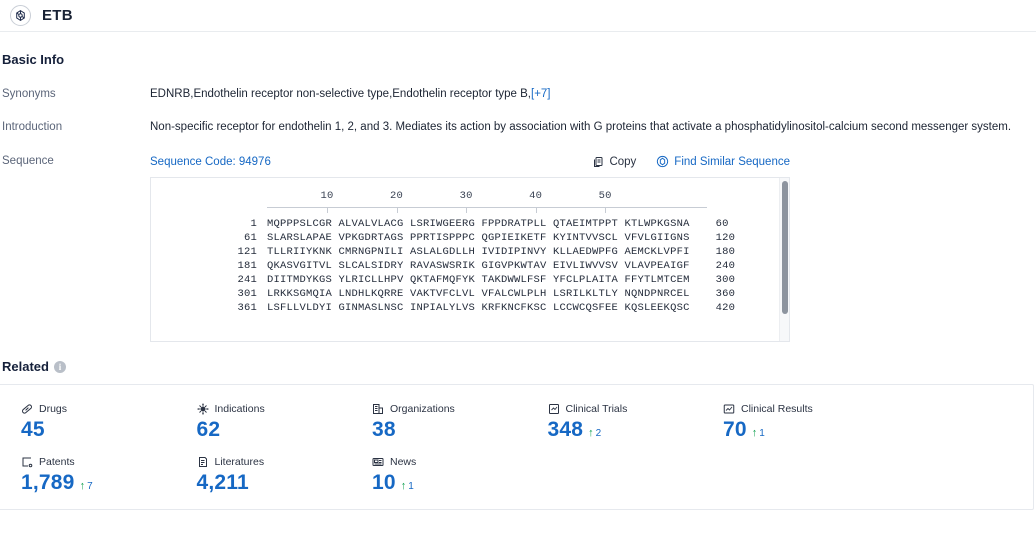 The width and height of the screenshot is (1036, 552). Describe the element at coordinates (397, 196) in the screenshot. I see `ruler-tick-label: 20` at that location.